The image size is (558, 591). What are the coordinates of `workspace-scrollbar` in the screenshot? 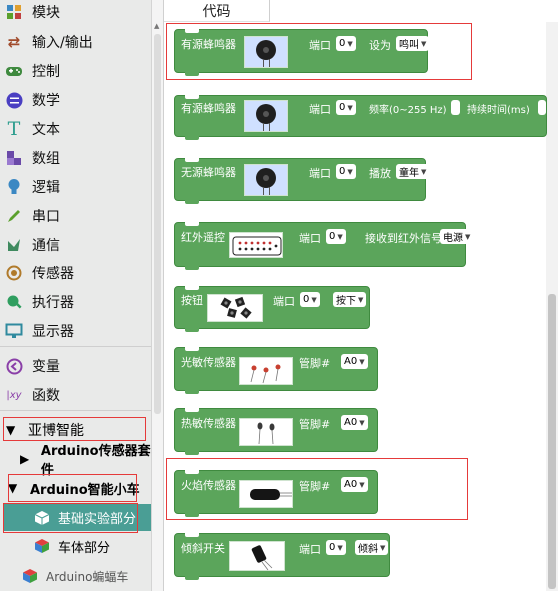 It's located at (552, 306).